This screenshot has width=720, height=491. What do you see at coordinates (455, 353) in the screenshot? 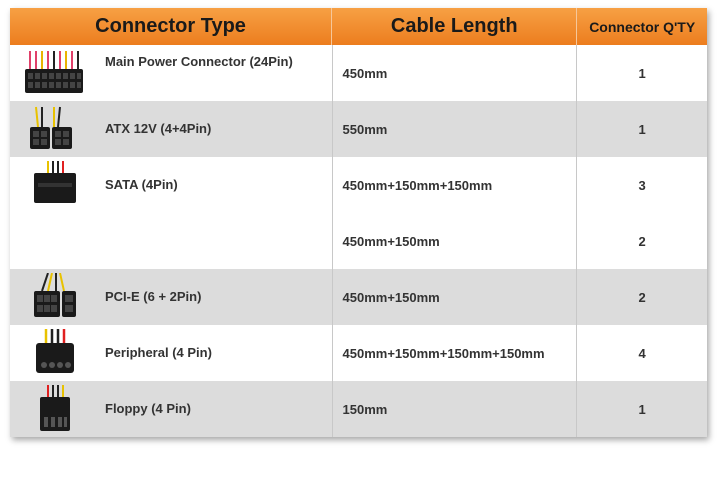
I see `cable-length: 450mm+150mm+150mm+150mm` at bounding box center [455, 353].